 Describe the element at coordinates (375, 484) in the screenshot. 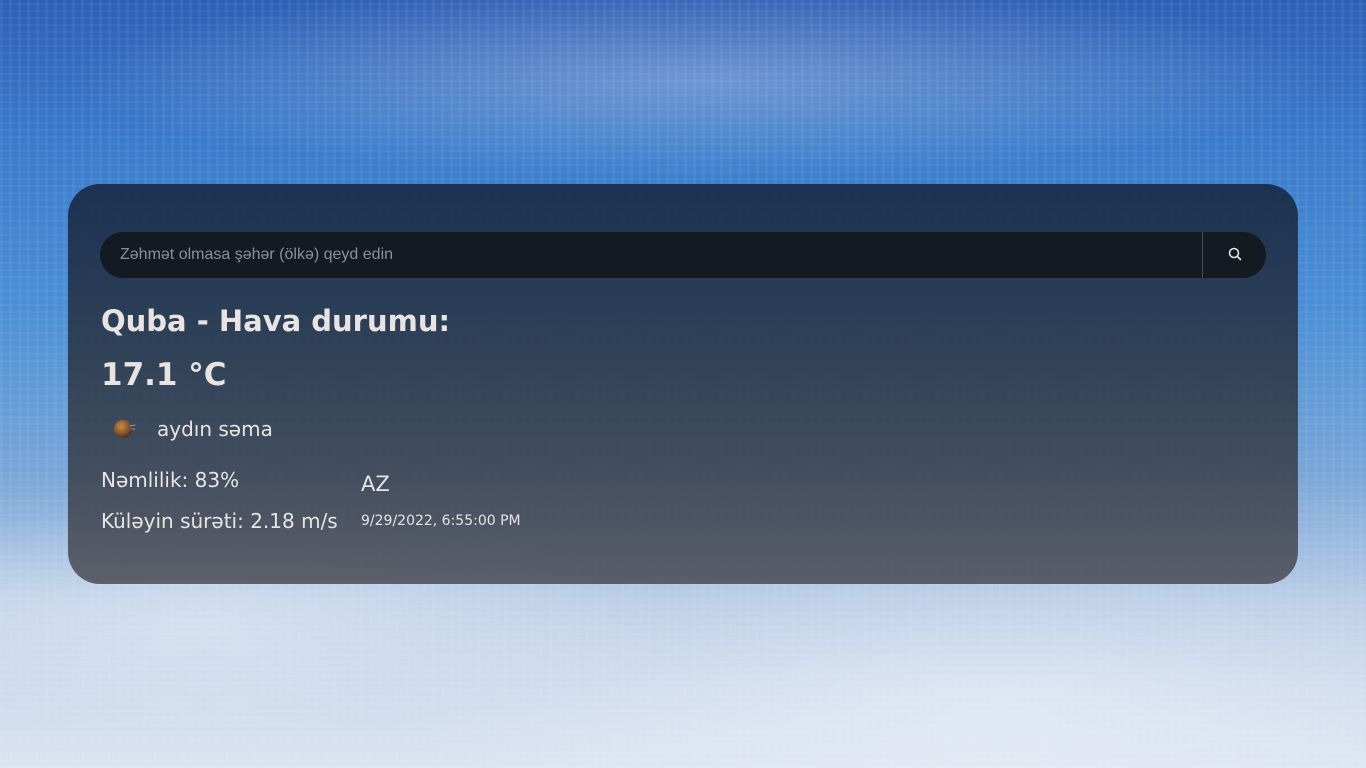

I see `country-code: AZ` at that location.